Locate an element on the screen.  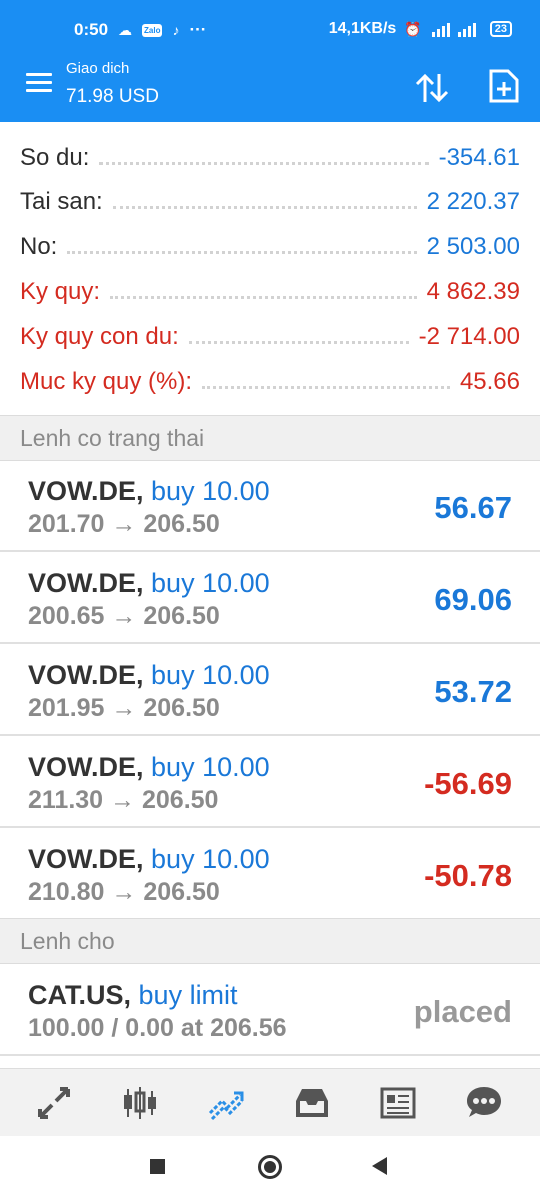
position-row: VOW.DE, buy 10.00 211.30 → 206.50 -56.69 is located at coordinates (270, 782).